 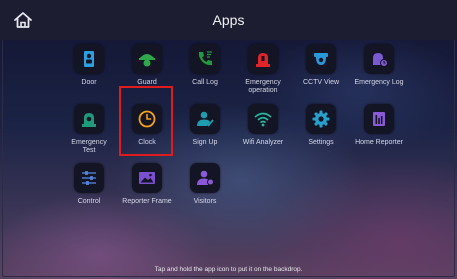 I want to click on app-label: Visitors, so click(x=205, y=201).